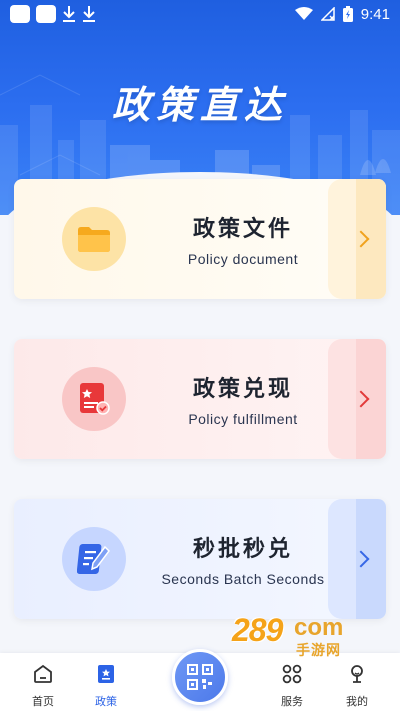  I want to click on policy-icon, so click(106, 674).